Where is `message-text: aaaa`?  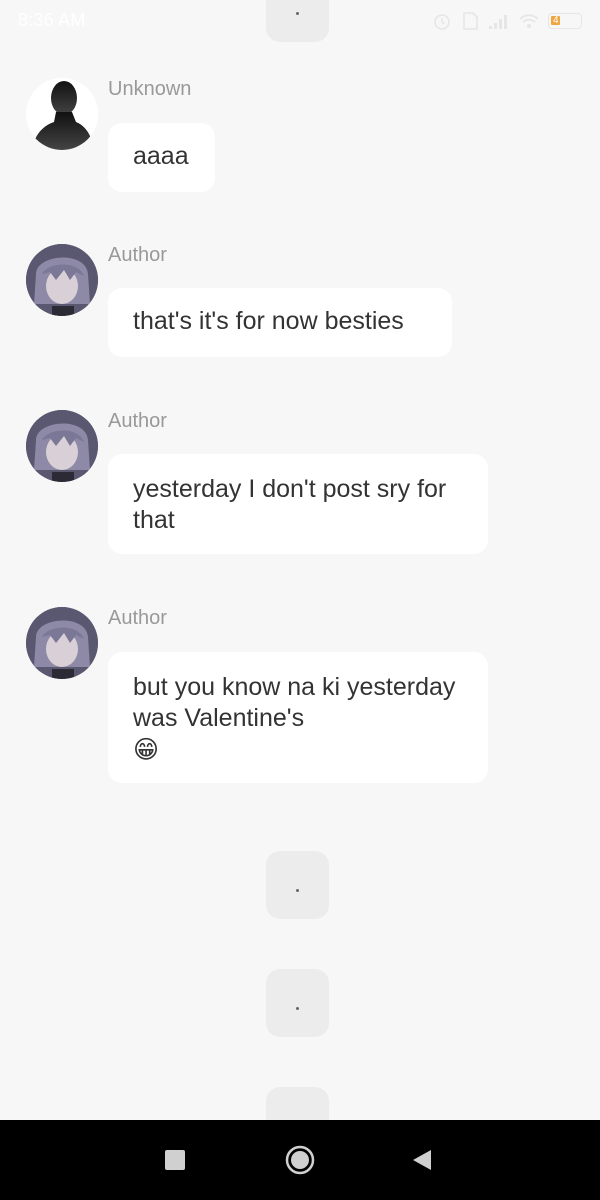 message-text: aaaa is located at coordinates (161, 156).